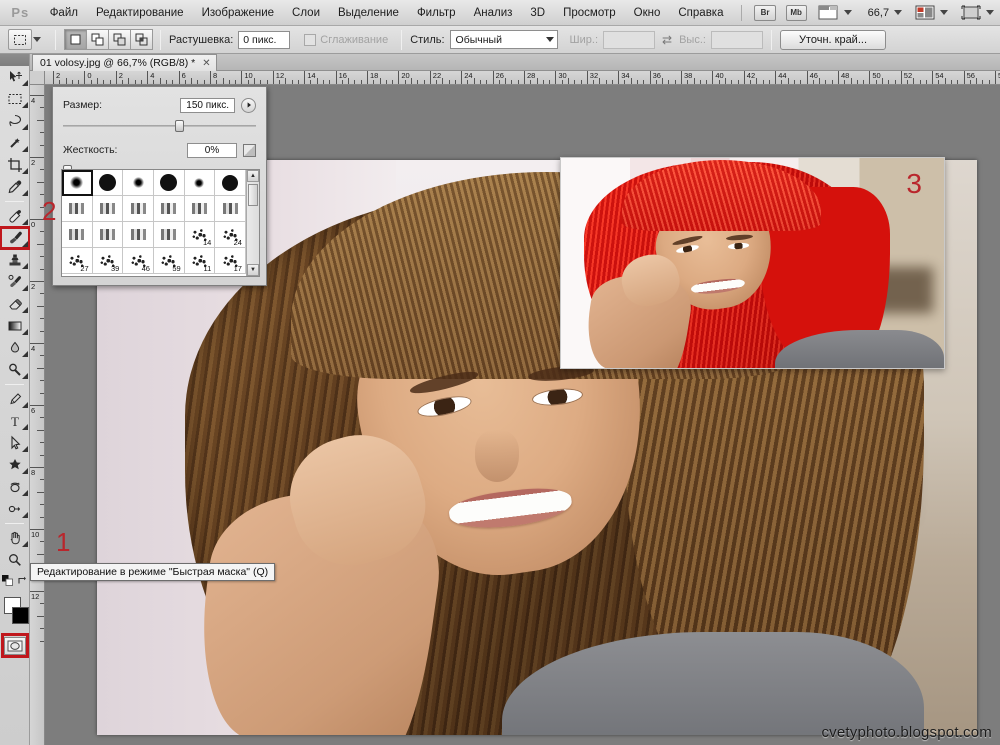  Describe the element at coordinates (179, 126) in the screenshot. I see `brush-size-slider-knob` at that location.